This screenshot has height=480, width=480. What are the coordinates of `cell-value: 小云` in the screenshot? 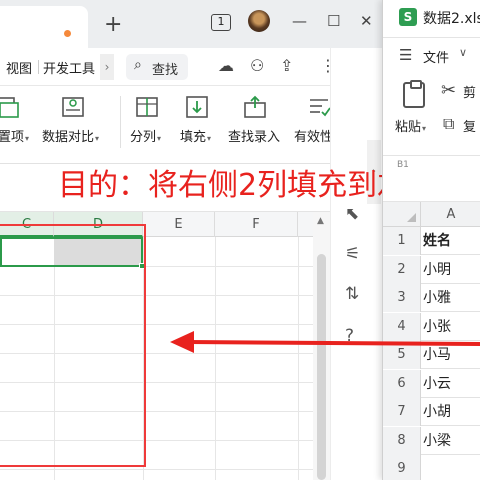 It's located at (437, 384).